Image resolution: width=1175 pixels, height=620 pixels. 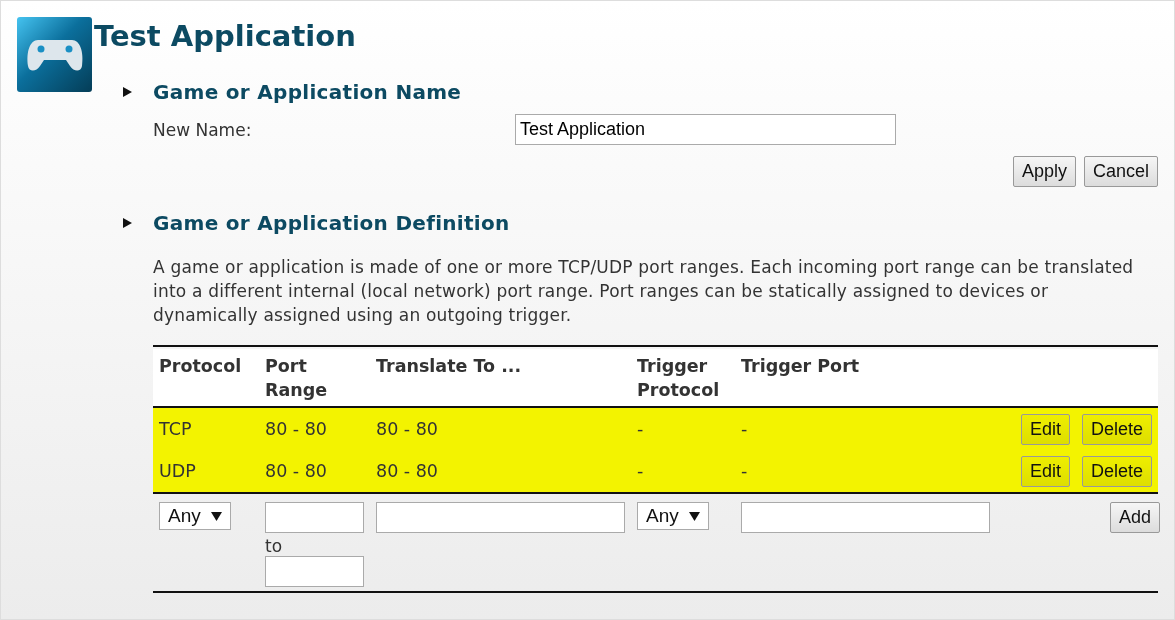 I want to click on translate-input, so click(x=500, y=517).